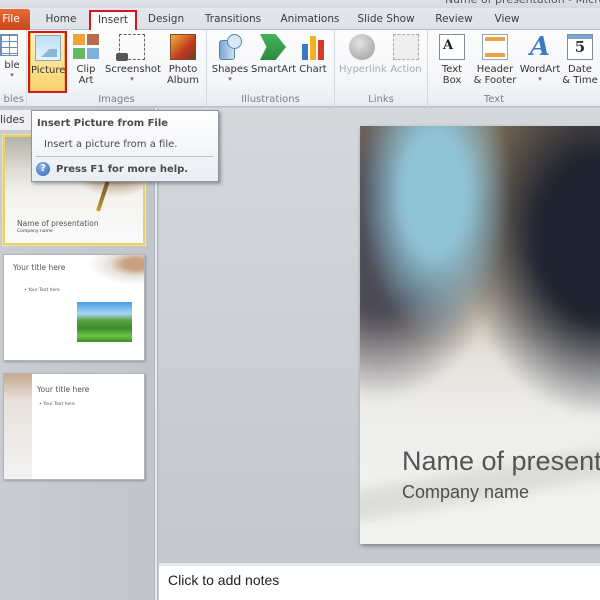  Describe the element at coordinates (406, 62) in the screenshot. I see `action-button: Action` at that location.